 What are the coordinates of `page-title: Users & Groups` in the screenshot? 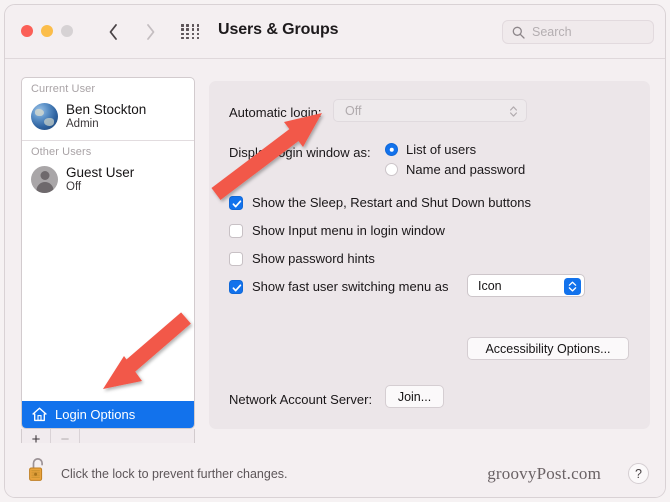 It's located at (278, 29).